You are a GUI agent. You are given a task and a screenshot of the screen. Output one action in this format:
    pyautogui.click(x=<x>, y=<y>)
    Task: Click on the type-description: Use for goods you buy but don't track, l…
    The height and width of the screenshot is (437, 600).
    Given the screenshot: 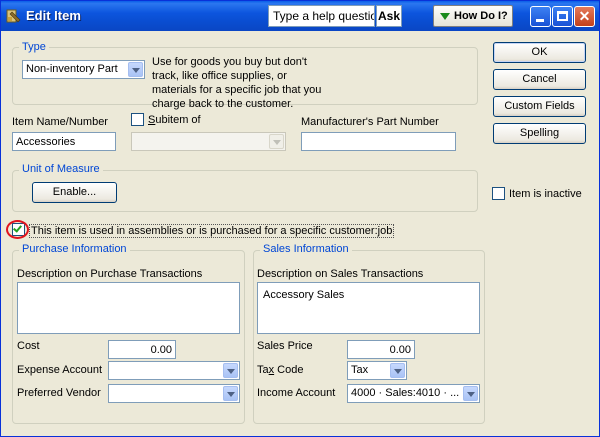 What is the action you would take?
    pyautogui.click(x=237, y=83)
    